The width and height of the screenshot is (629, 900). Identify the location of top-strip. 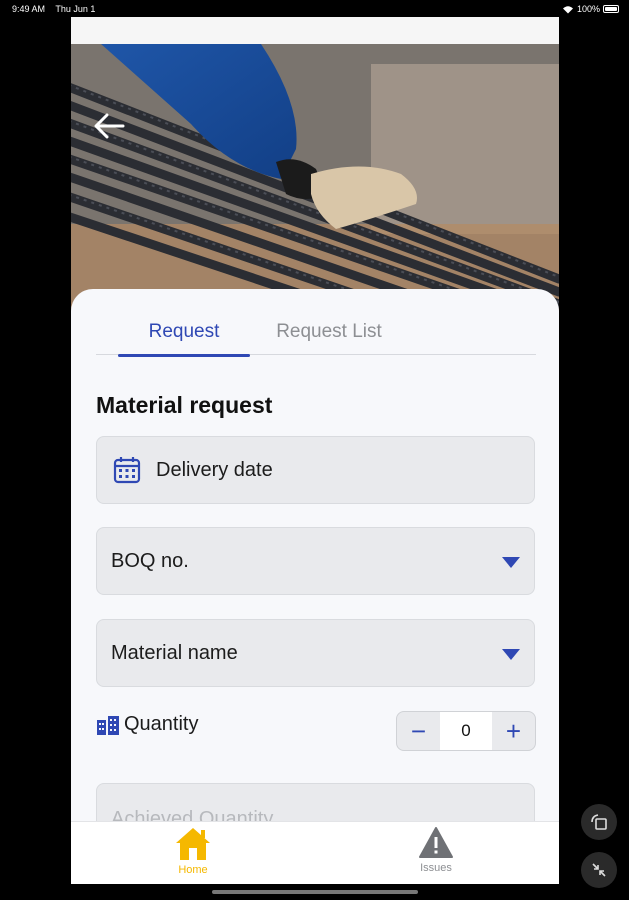
(315, 30).